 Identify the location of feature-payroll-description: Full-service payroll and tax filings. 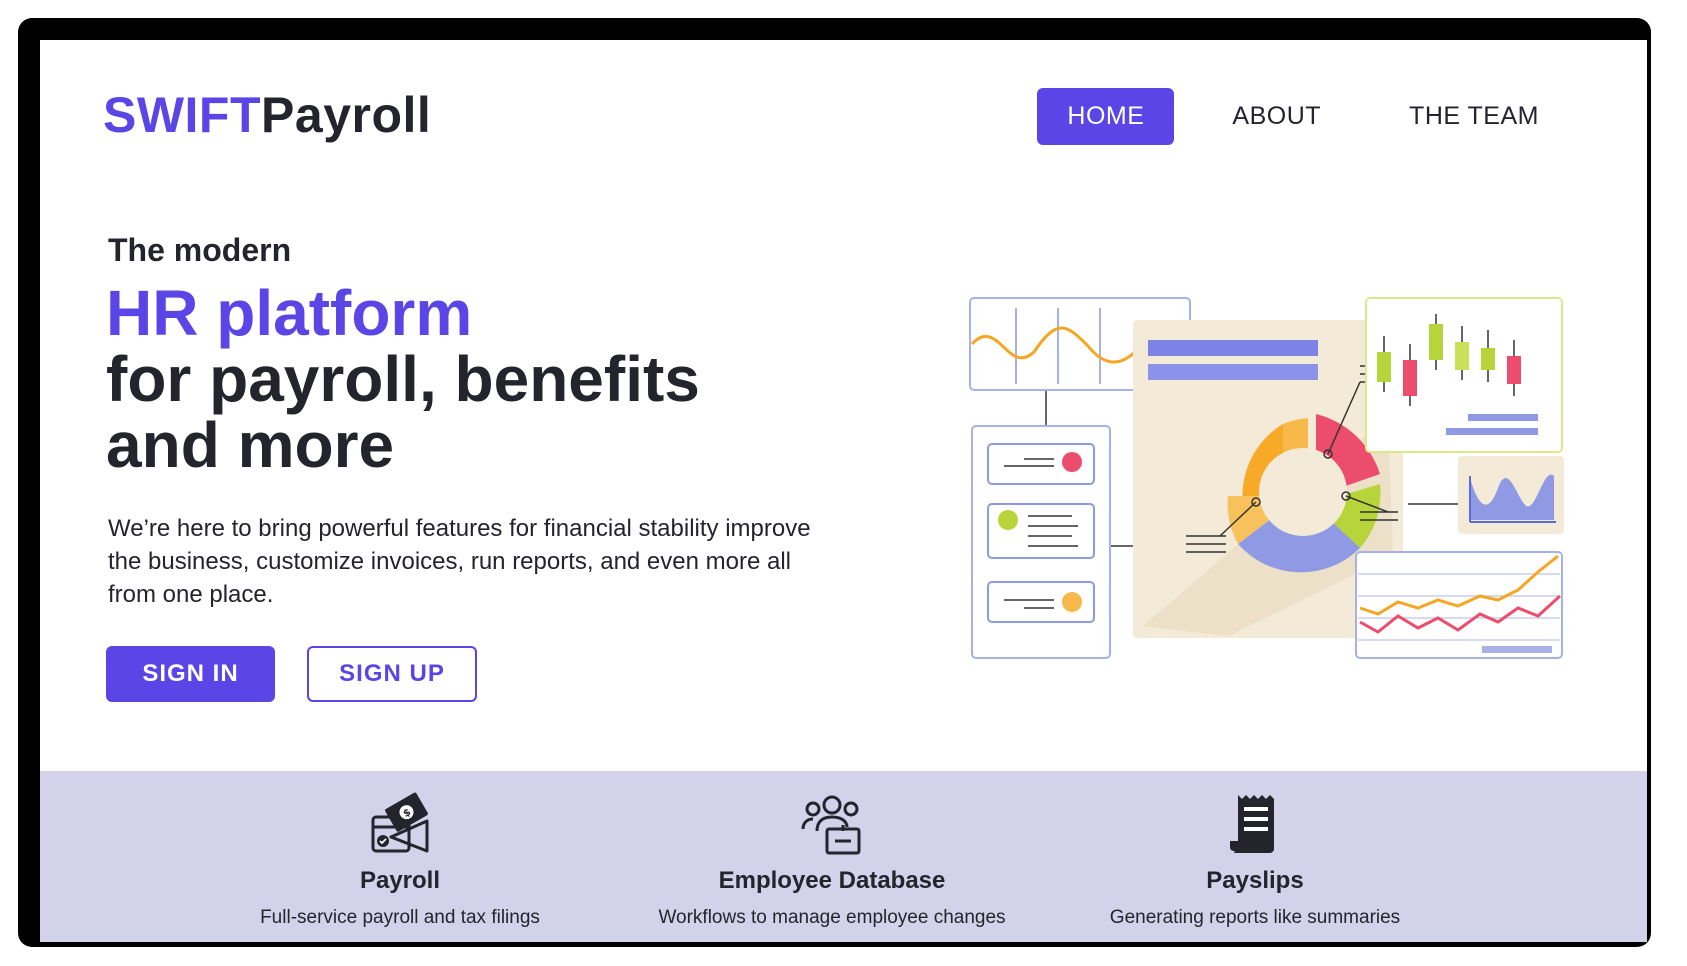
(400, 917).